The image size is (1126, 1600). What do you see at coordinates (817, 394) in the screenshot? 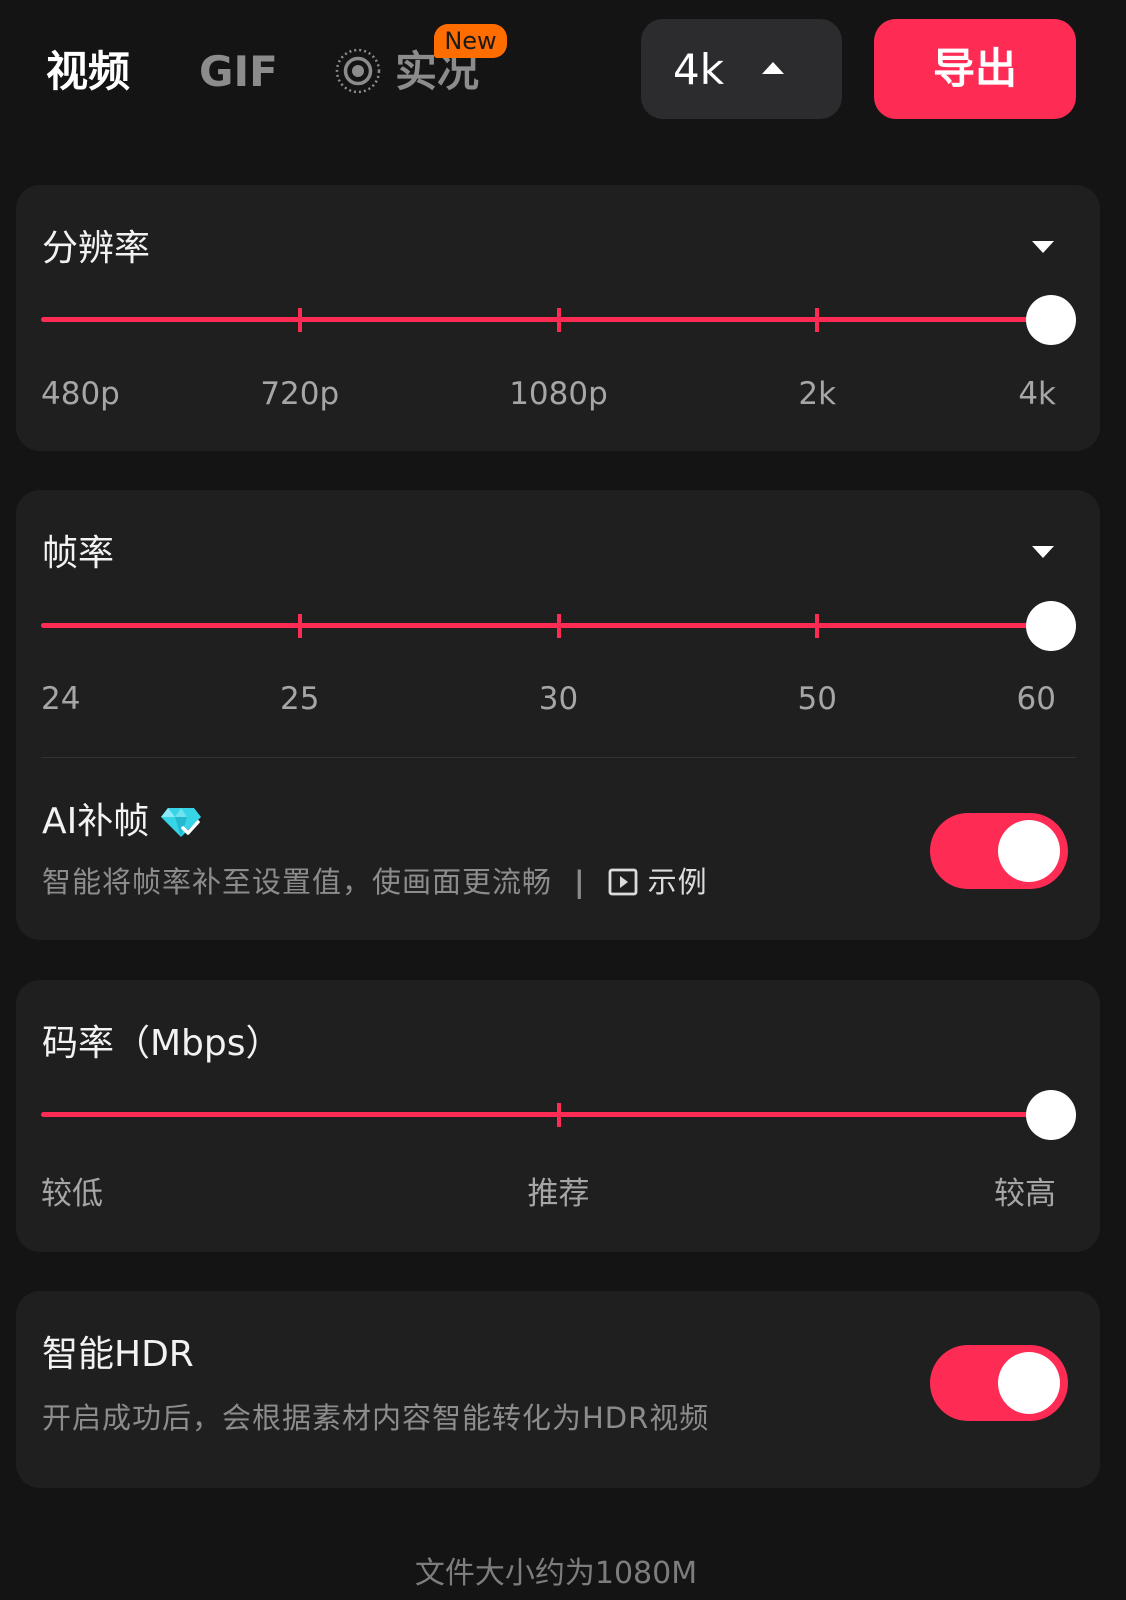
I see `resolution-option-label: 2k` at bounding box center [817, 394].